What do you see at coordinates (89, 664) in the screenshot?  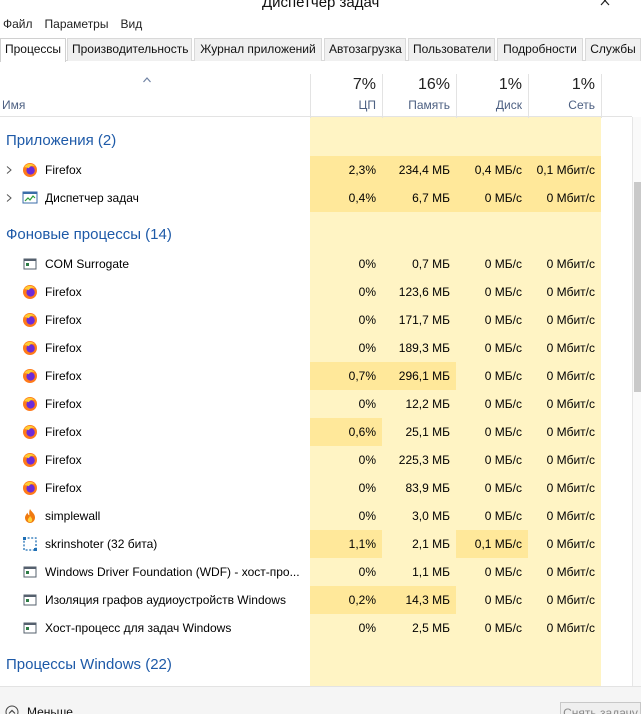 I see `group-label: Процессы Windows (22)` at bounding box center [89, 664].